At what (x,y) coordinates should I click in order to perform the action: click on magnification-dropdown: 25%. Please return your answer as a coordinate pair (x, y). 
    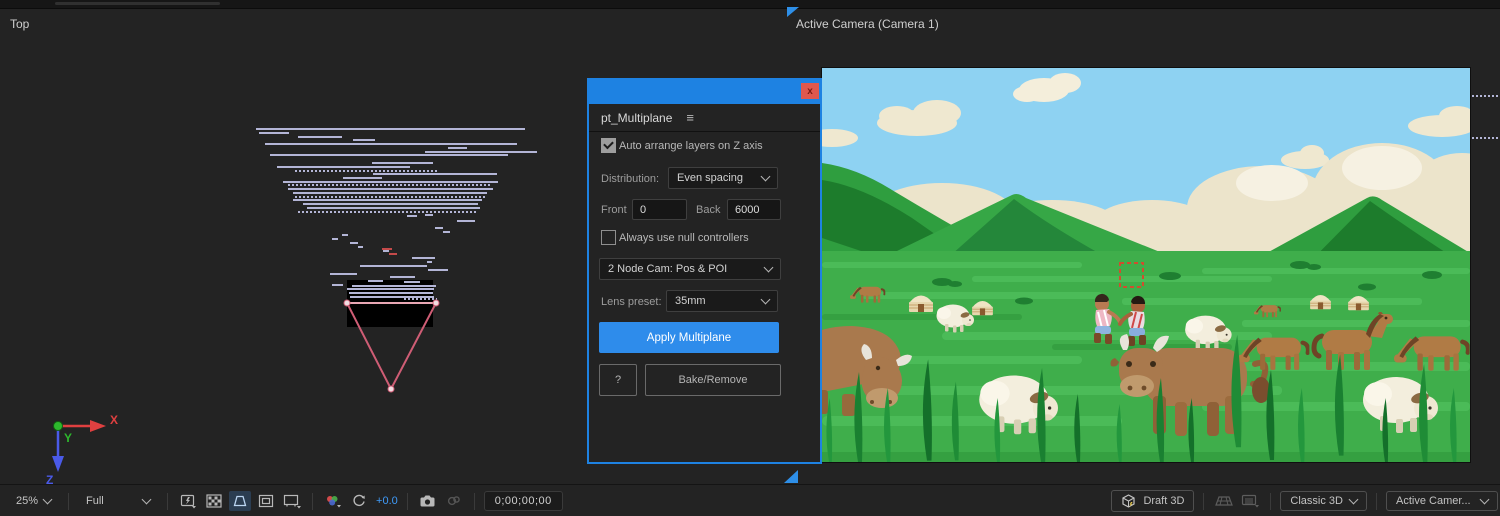
    Looking at the image, I should click on (33, 501).